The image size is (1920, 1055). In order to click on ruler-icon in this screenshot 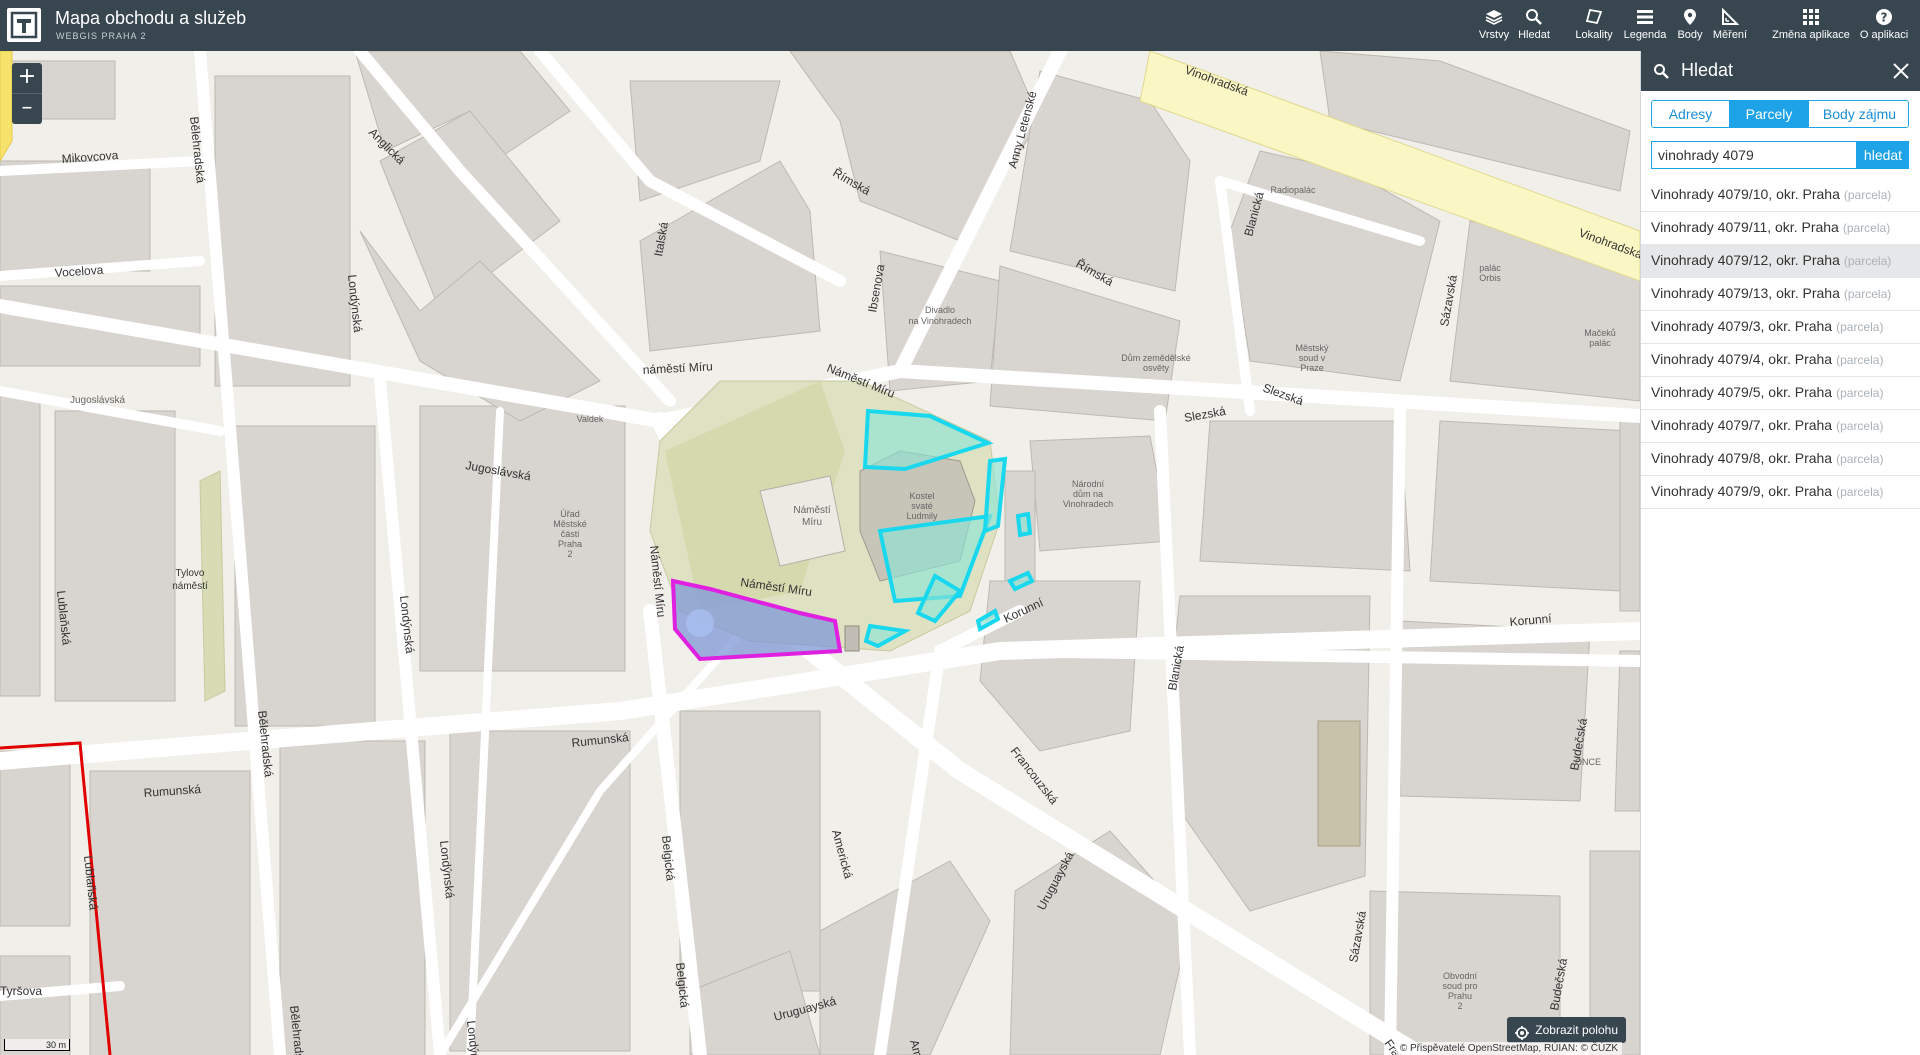, I will do `click(1730, 16)`.